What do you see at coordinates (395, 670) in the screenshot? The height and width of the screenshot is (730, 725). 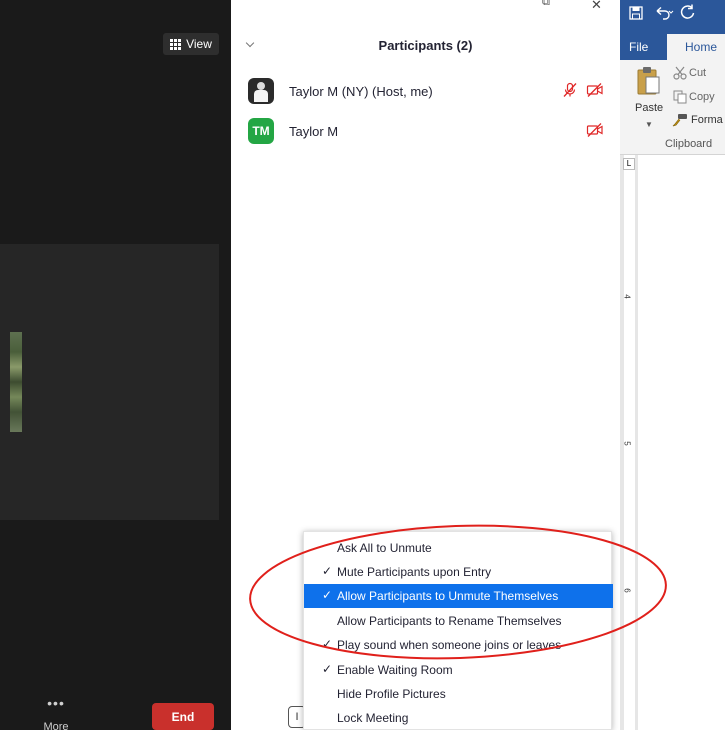 I see `menu-item-label: Enable Waiting Room` at bounding box center [395, 670].